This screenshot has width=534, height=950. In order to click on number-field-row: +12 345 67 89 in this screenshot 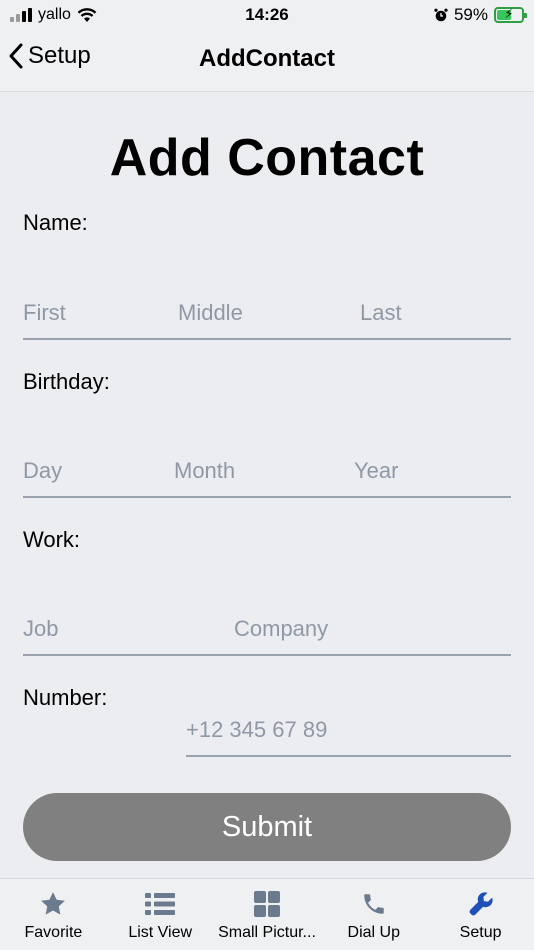, I will do `click(348, 737)`.